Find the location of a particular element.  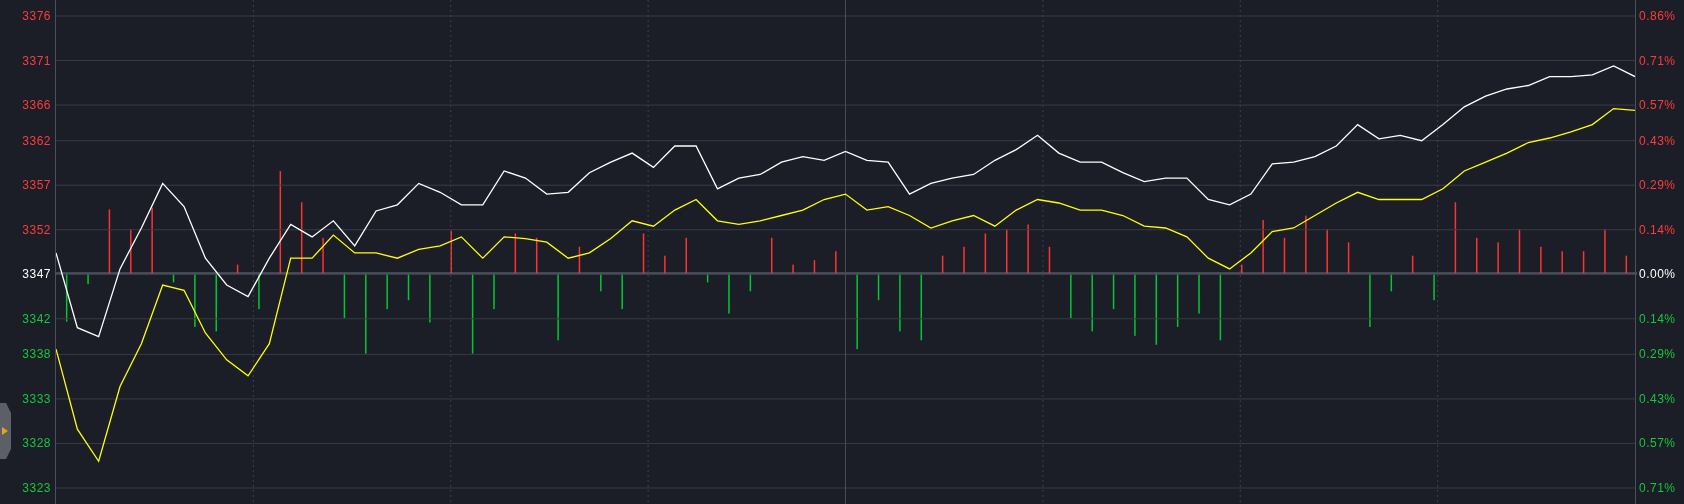

collapse-tab is located at coordinates (5, 431).